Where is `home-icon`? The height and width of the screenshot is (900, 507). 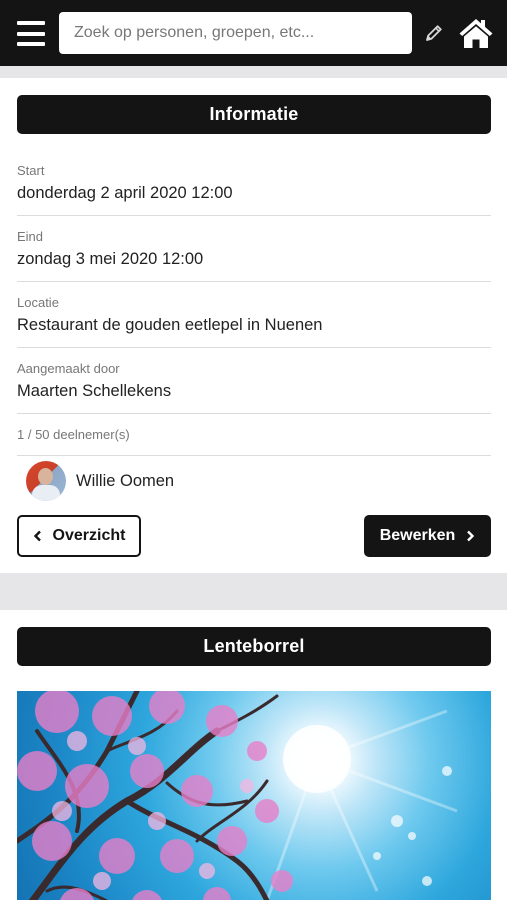
home-icon is located at coordinates (476, 33).